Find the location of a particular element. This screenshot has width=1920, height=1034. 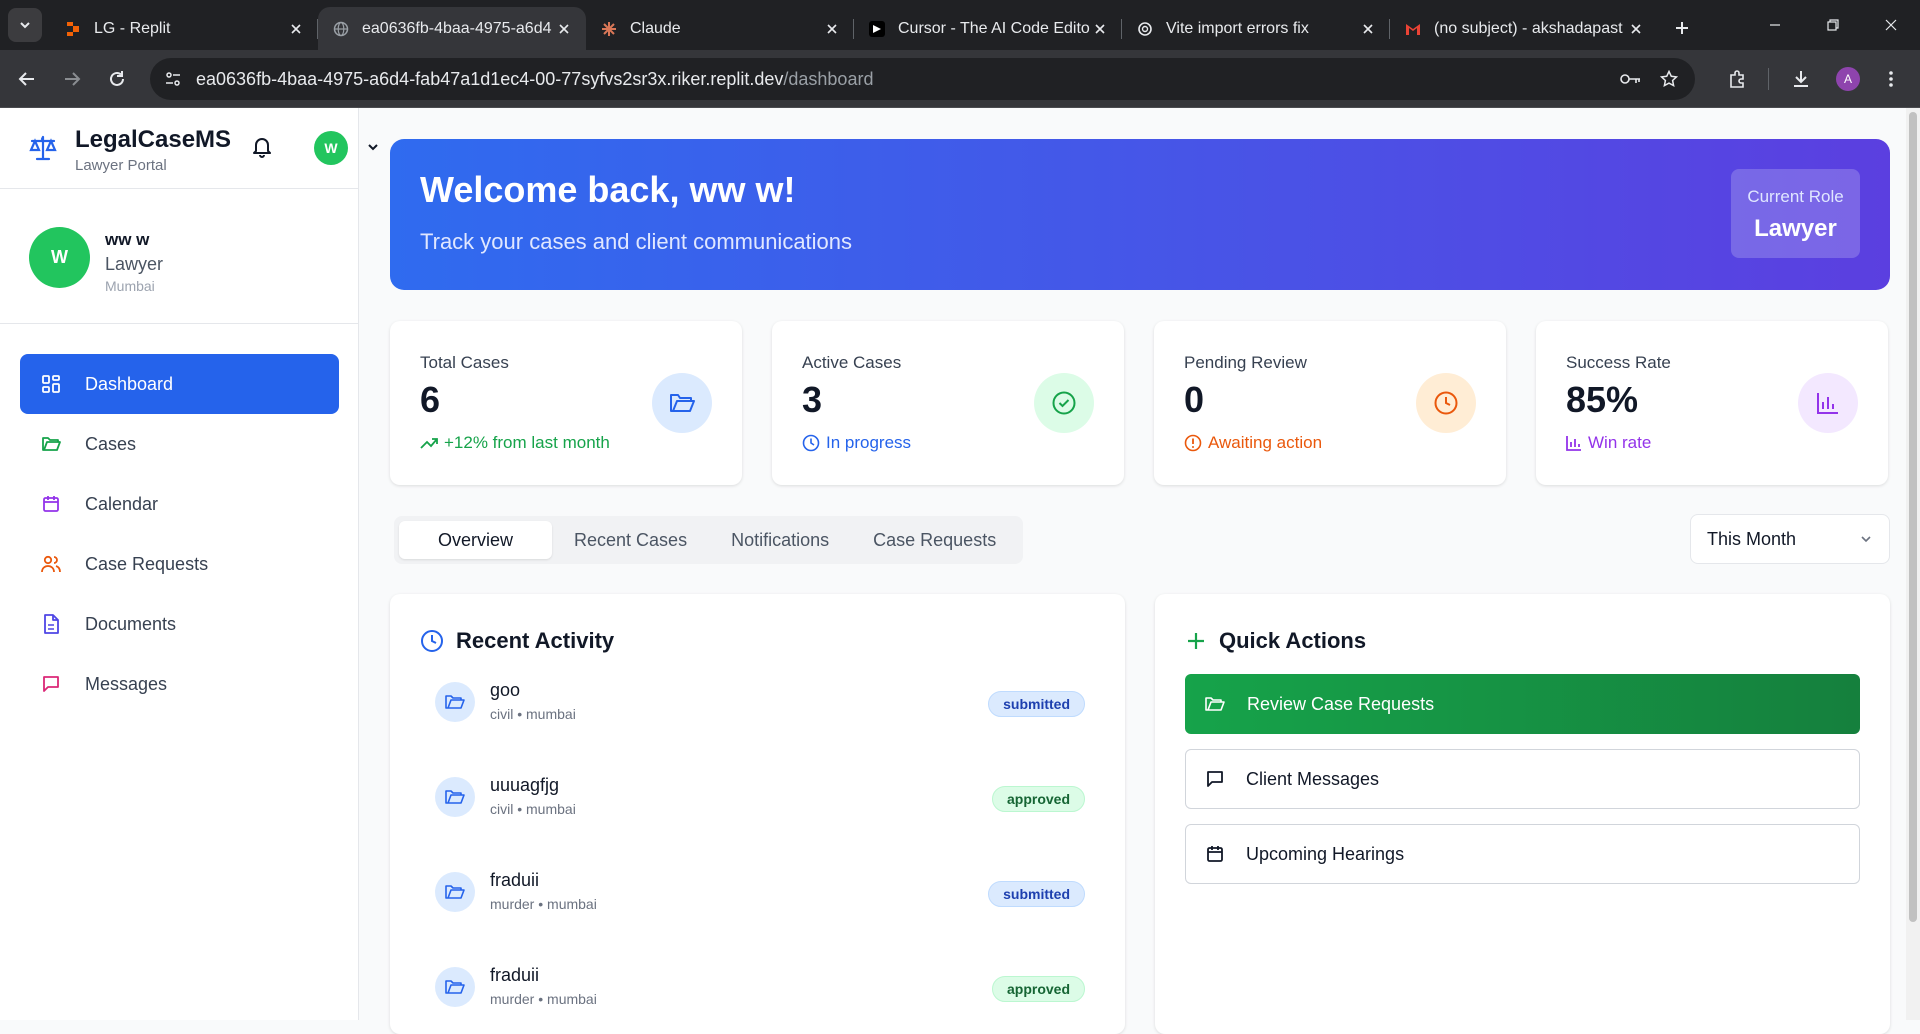

check-circle-icon is located at coordinates (1064, 403).